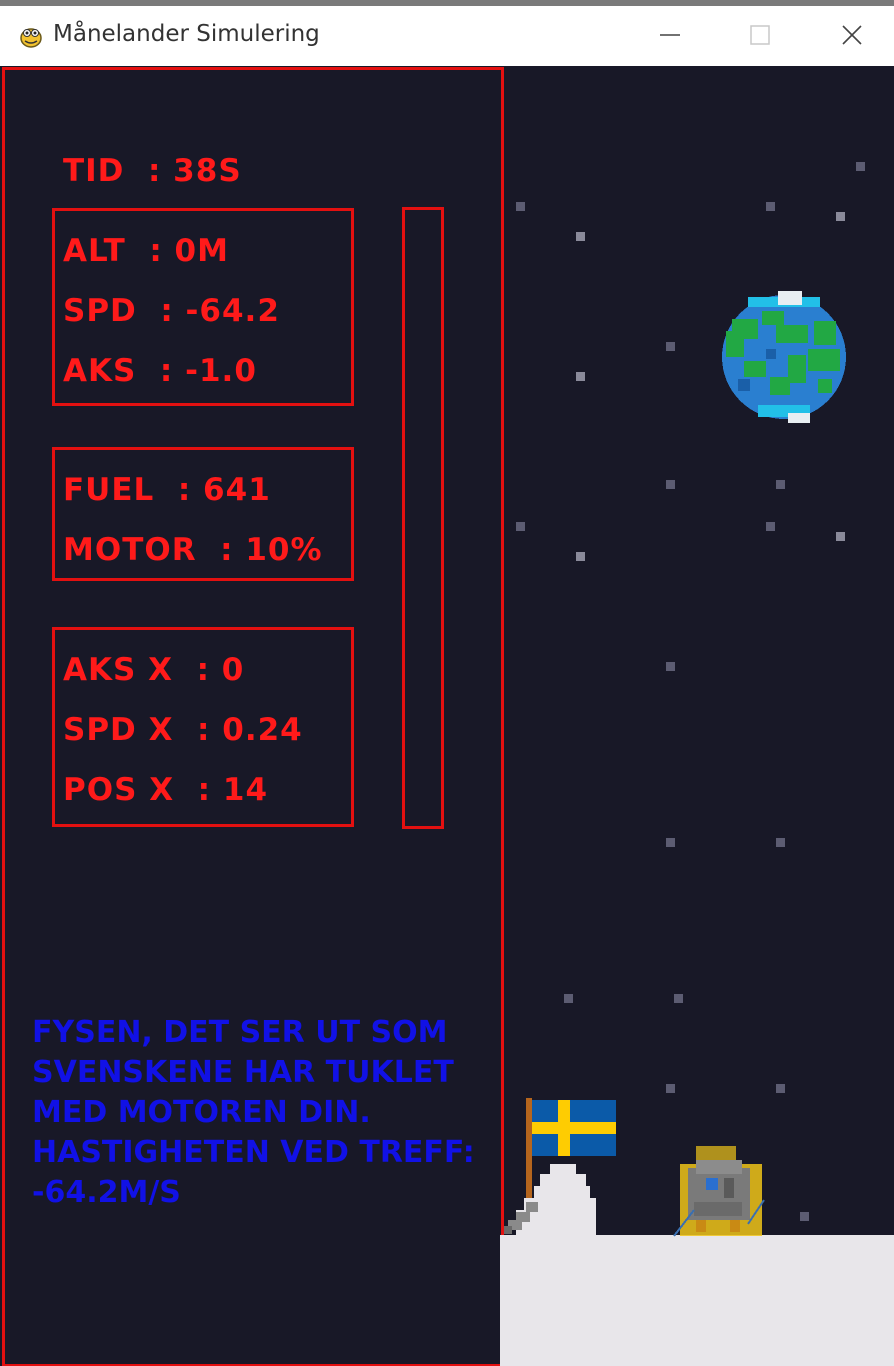 This screenshot has width=894, height=1366. I want to click on swedish-flag-icon, so click(571, 1148).